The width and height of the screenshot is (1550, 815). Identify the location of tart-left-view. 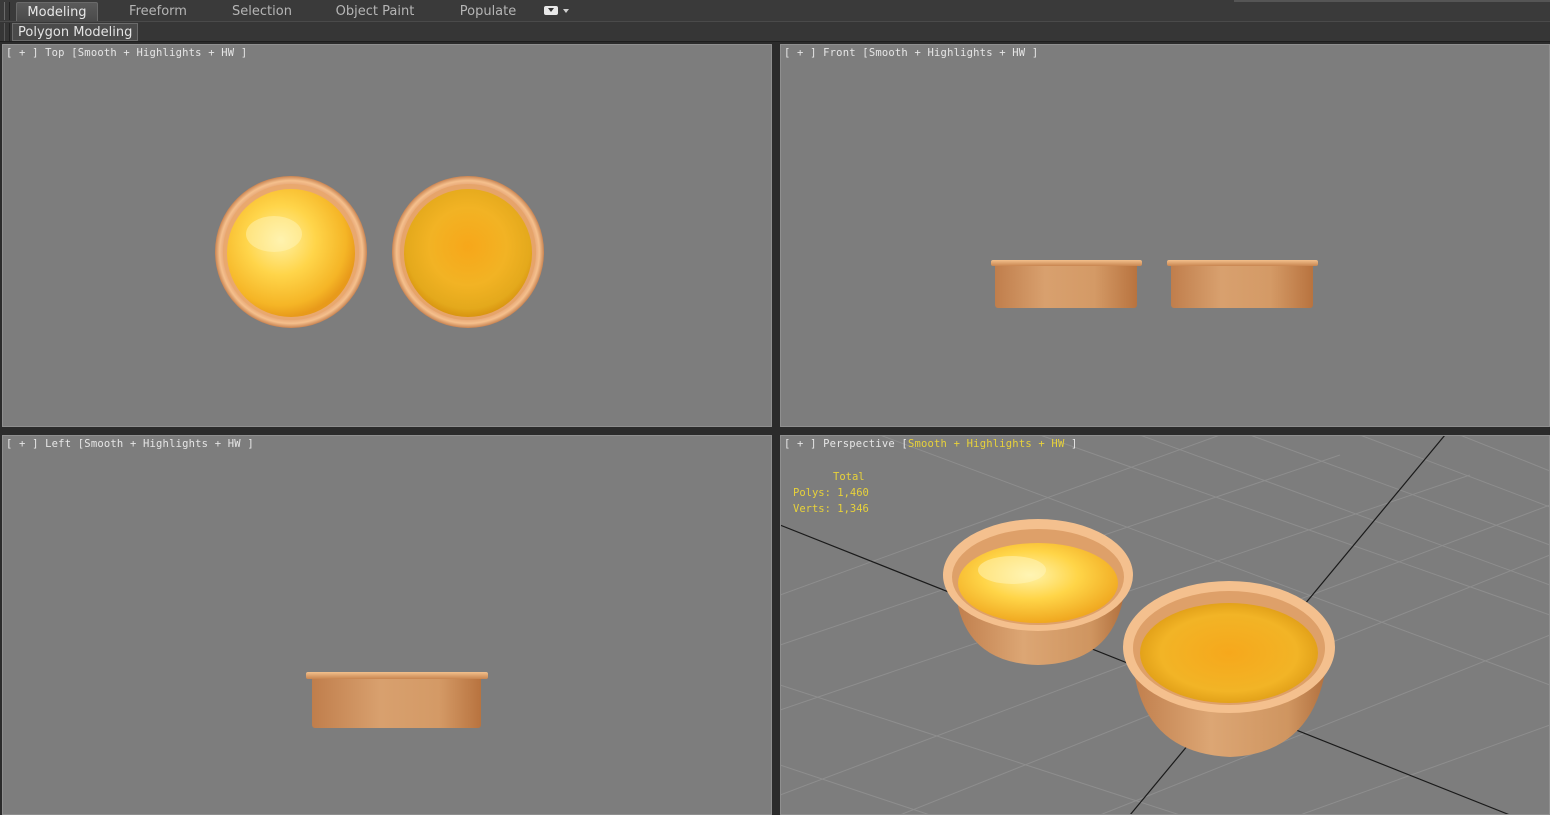
(397, 700).